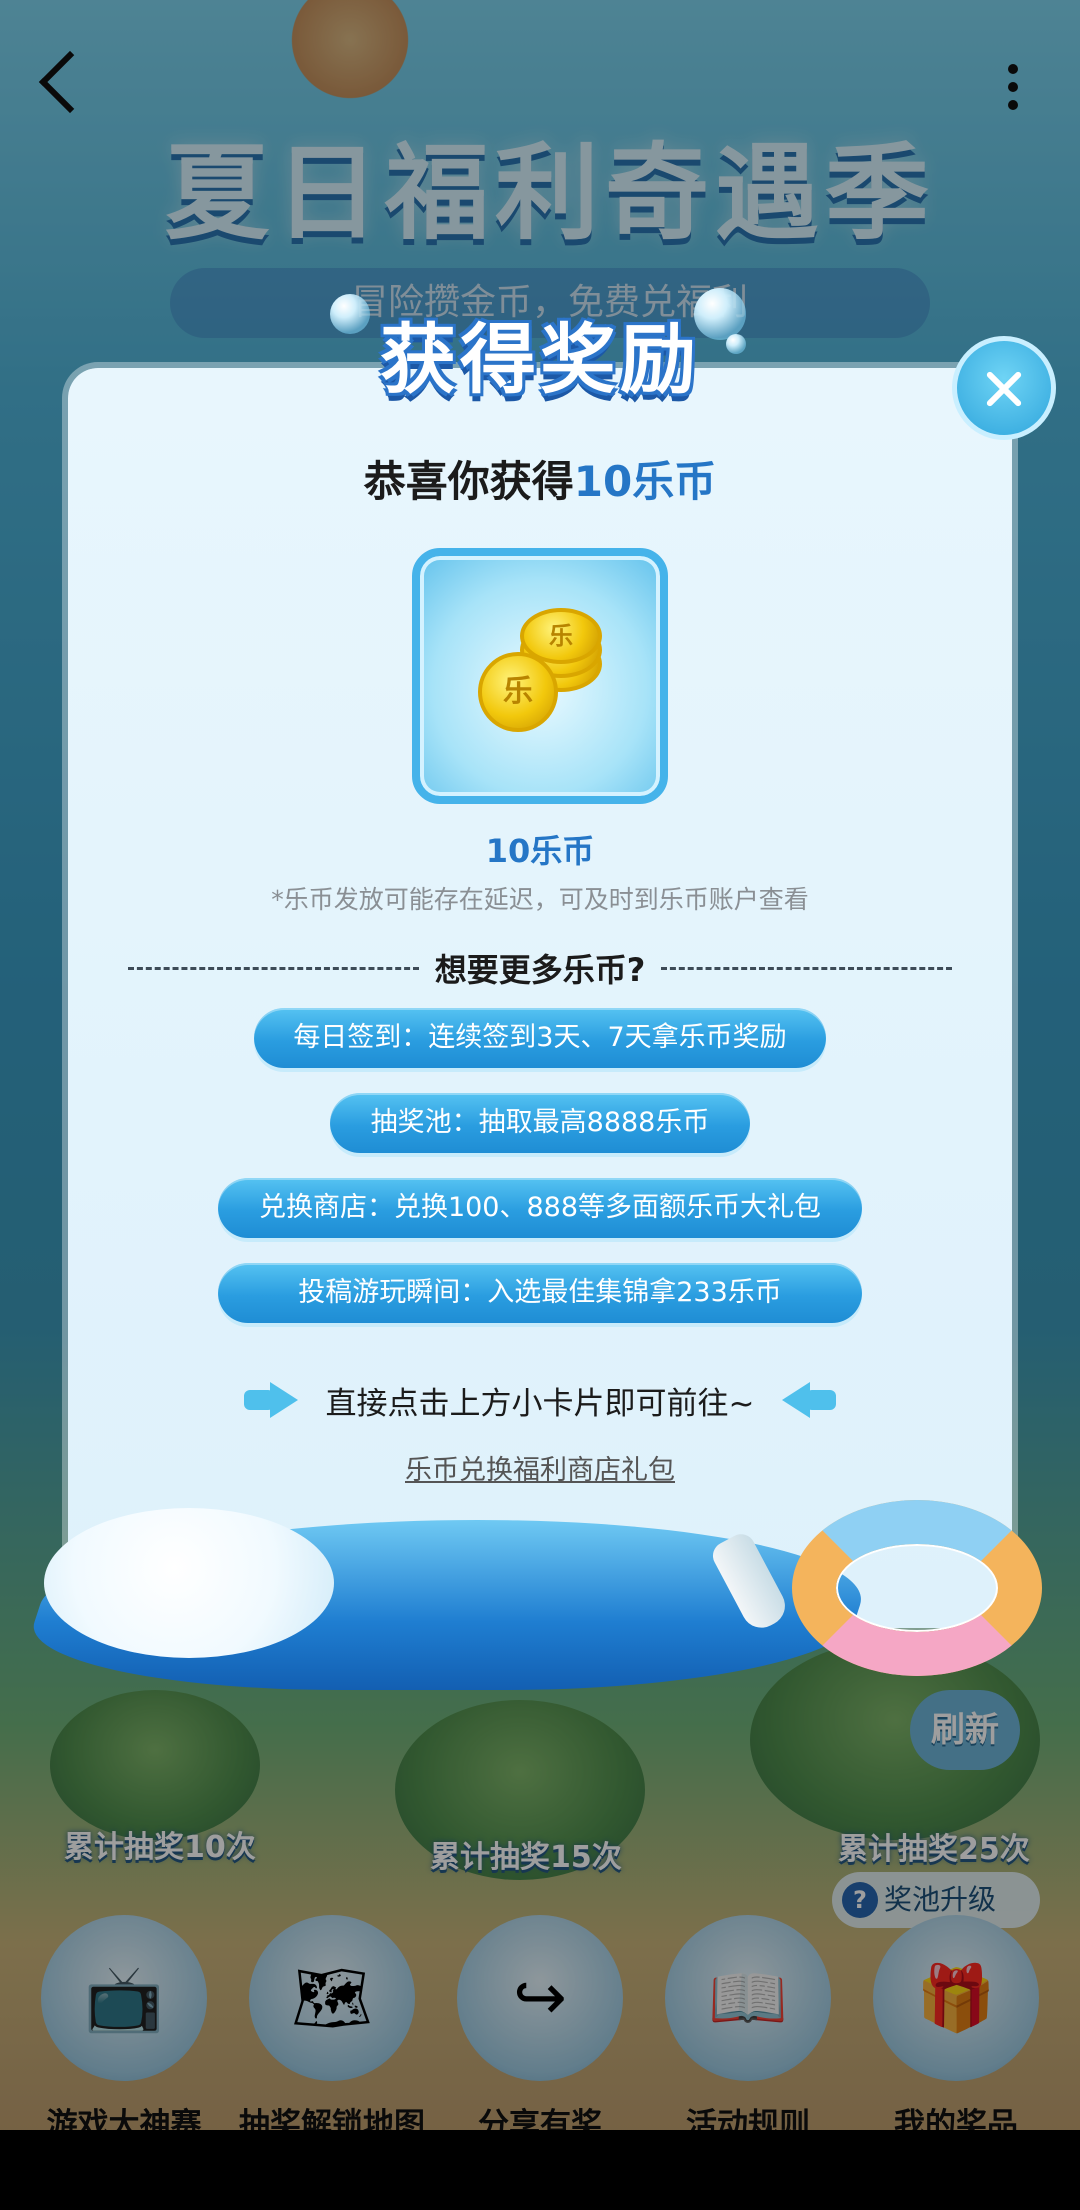 This screenshot has height=2210, width=1080. I want to click on option-submit-moments: 投稿游玩瞬间：入选最佳集锦拿233乐币, so click(540, 1293).